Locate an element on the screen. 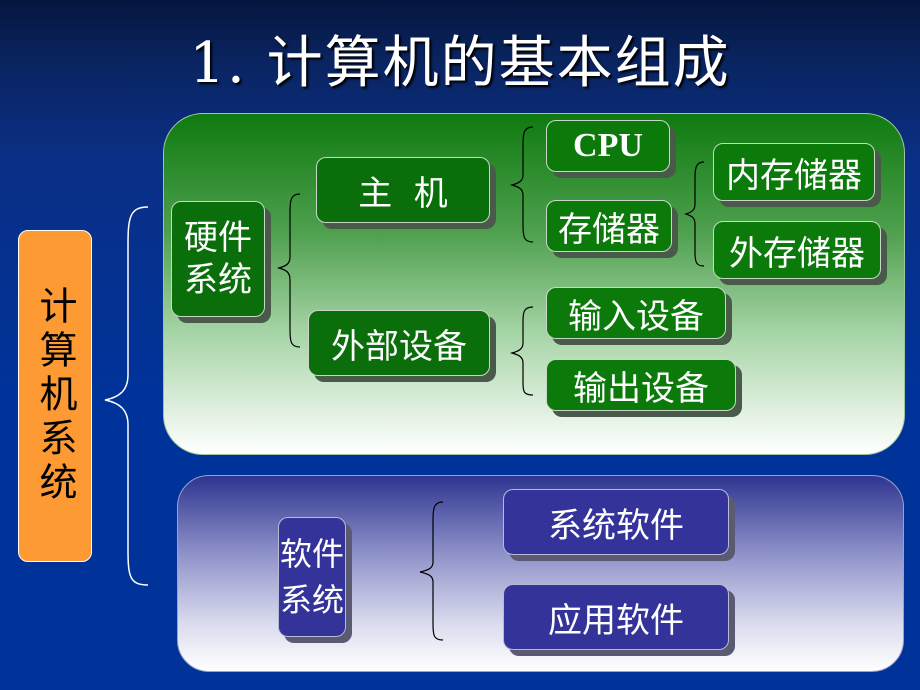 The image size is (920, 690). hardware-brace is located at coordinates (288, 270).